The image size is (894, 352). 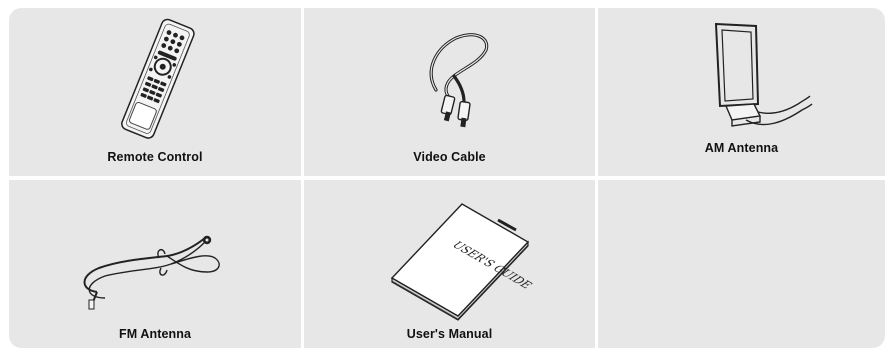 What do you see at coordinates (155, 334) in the screenshot?
I see `accessory-label: FM Antenna` at bounding box center [155, 334].